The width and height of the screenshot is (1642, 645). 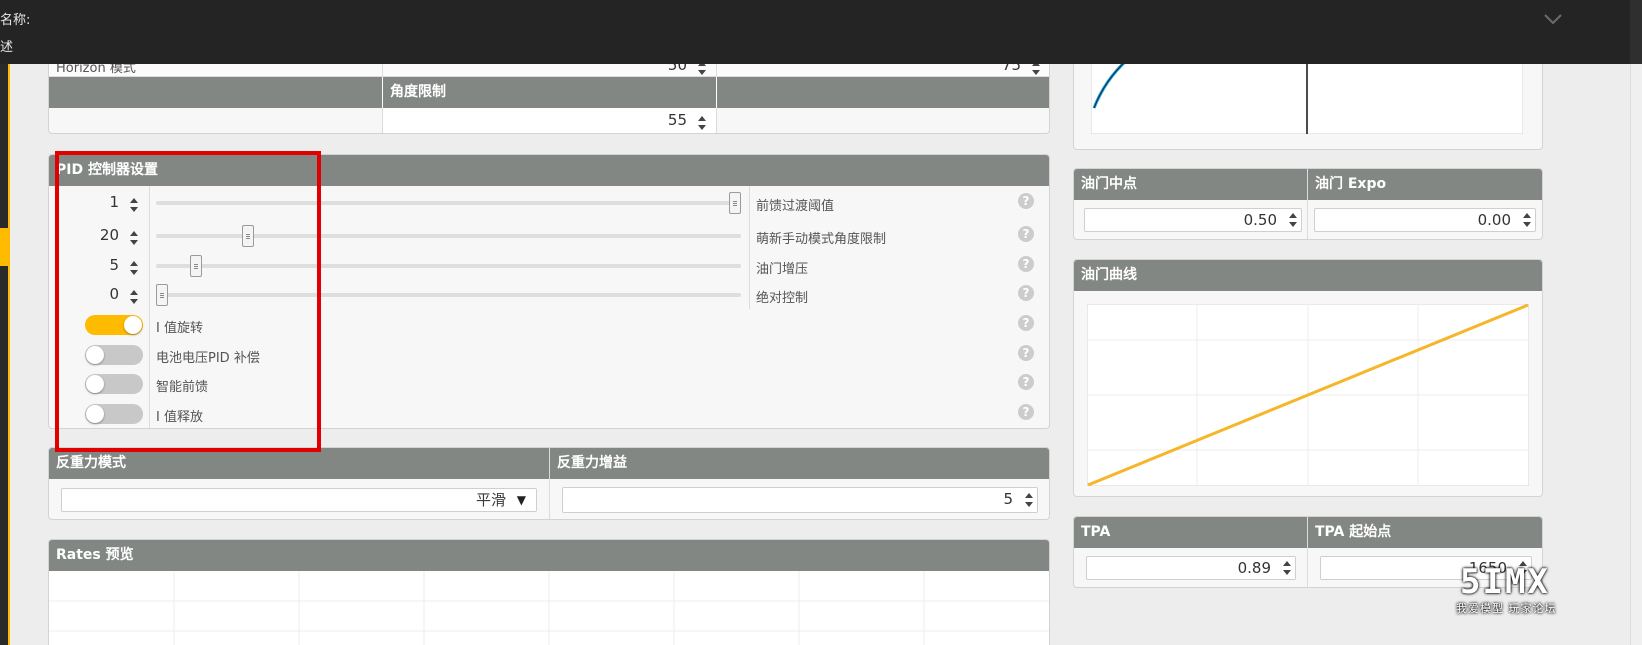 I want to click on throttle-expo-header: 油门 Expo, so click(x=1425, y=184).